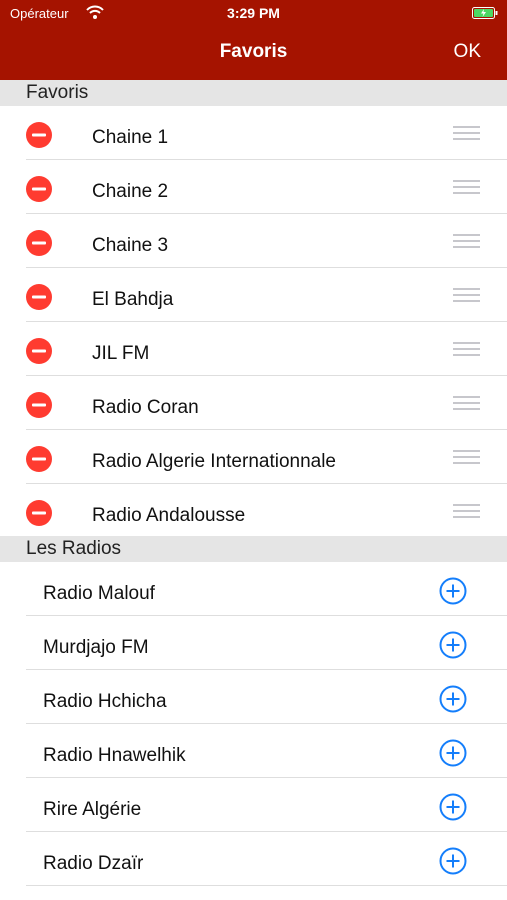  Describe the element at coordinates (105, 701) in the screenshot. I see `radio-label: Radio Hchicha` at that location.